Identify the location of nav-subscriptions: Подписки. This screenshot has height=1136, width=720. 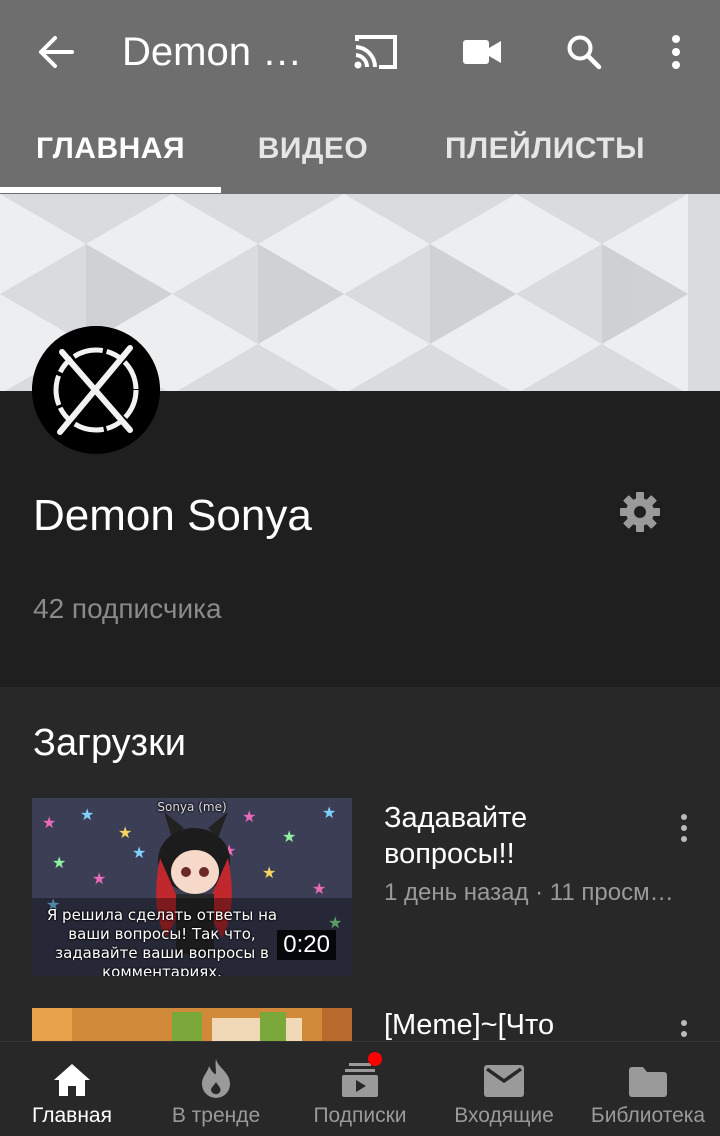
(360, 1089).